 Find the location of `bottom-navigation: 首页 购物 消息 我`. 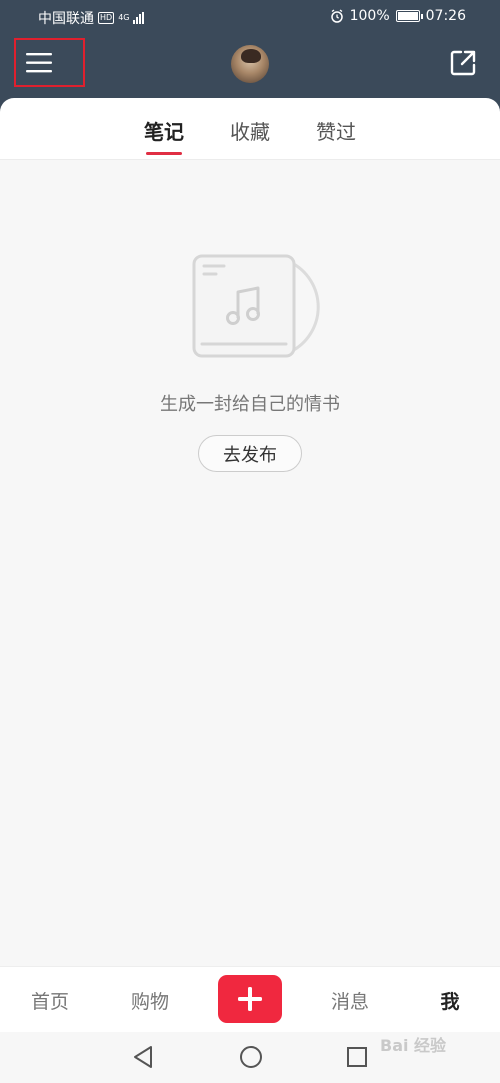

bottom-navigation: 首页 购物 消息 我 is located at coordinates (250, 999).